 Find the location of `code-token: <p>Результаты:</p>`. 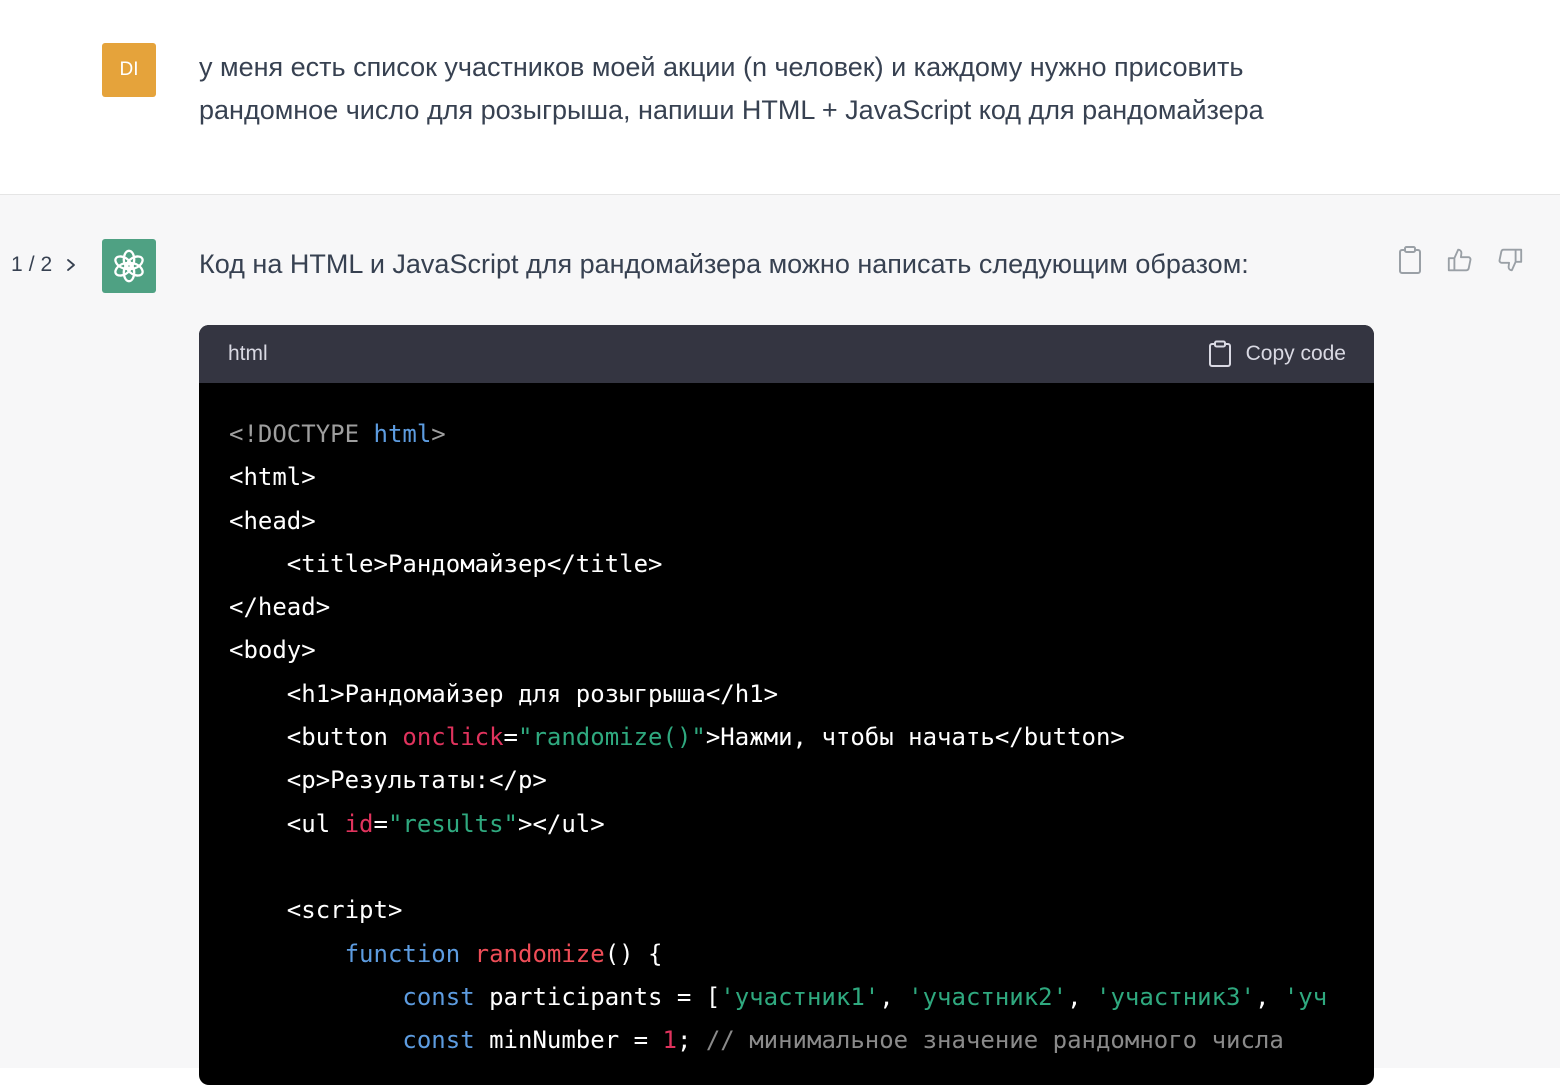

code-token: <p>Результаты:</p> is located at coordinates (416, 780).